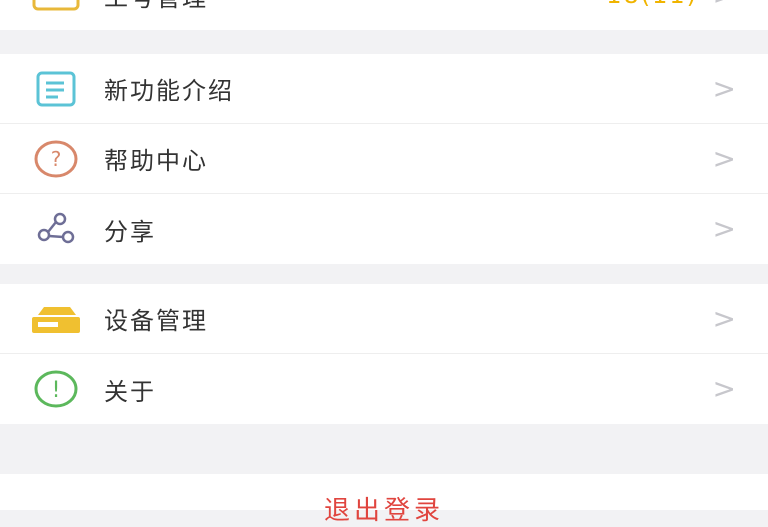  What do you see at coordinates (56, 229) in the screenshot?
I see `share-icon` at bounding box center [56, 229].